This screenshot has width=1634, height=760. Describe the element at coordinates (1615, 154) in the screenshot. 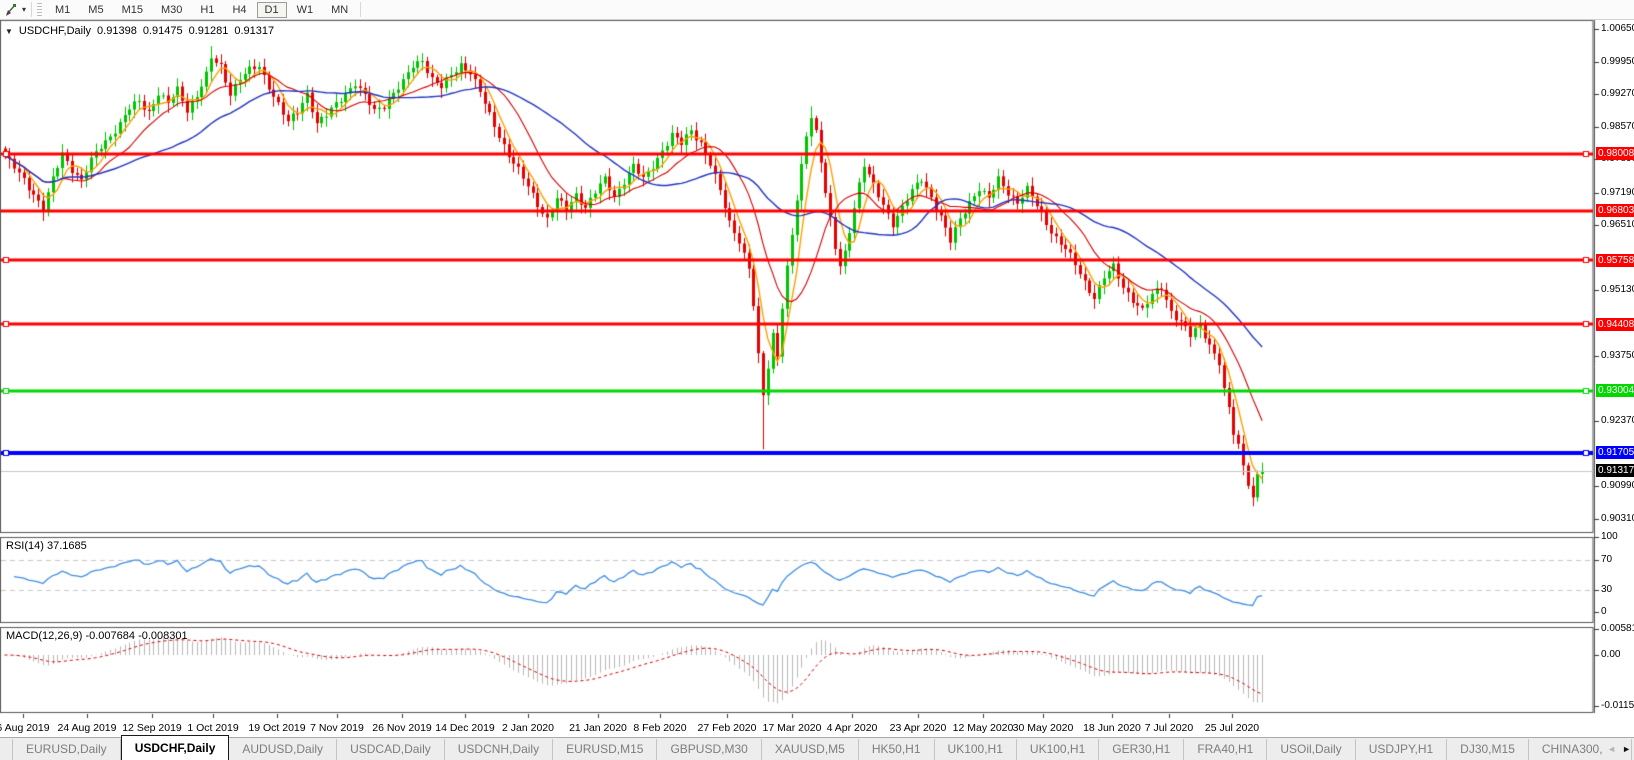

I see `price-level-badge: 0.98008` at that location.